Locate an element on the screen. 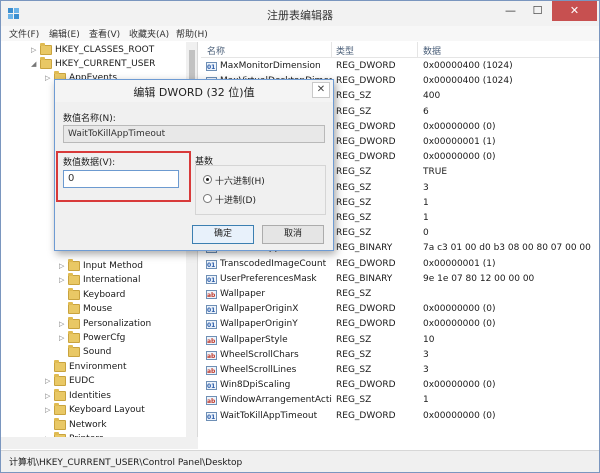 The height and width of the screenshot is (473, 600). hex-radio-label: 十六进制(H) is located at coordinates (240, 180).